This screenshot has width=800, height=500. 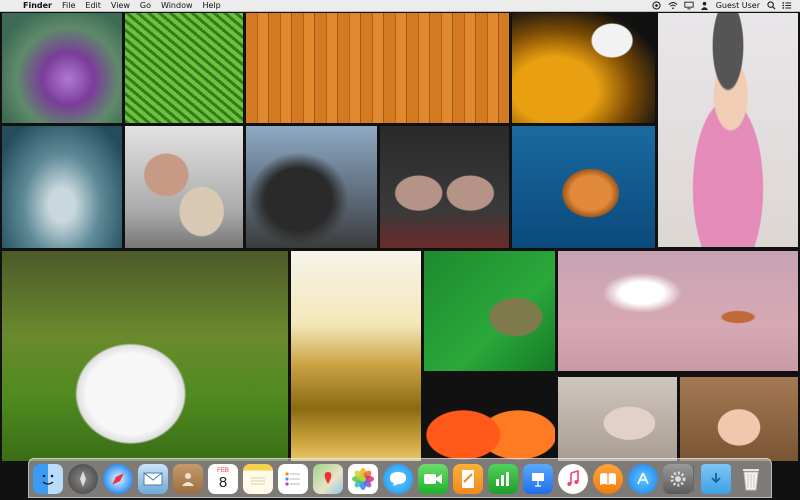 I want to click on user-name: Guest User, so click(x=738, y=5).